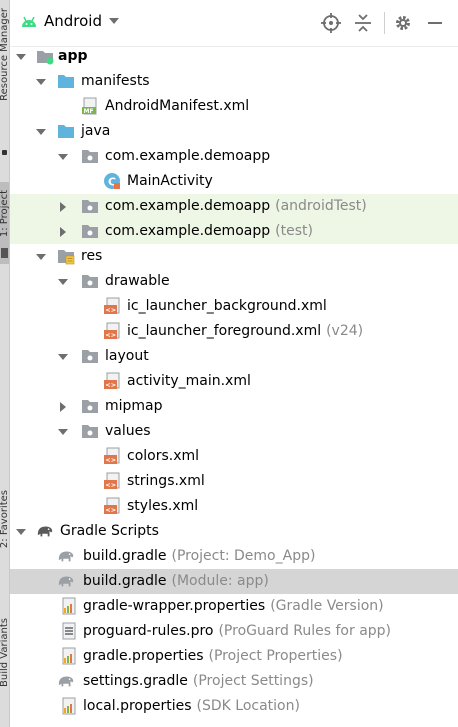 The height and width of the screenshot is (727, 458). Describe the element at coordinates (143, 656) in the screenshot. I see `tree-label: gradle.properties` at that location.